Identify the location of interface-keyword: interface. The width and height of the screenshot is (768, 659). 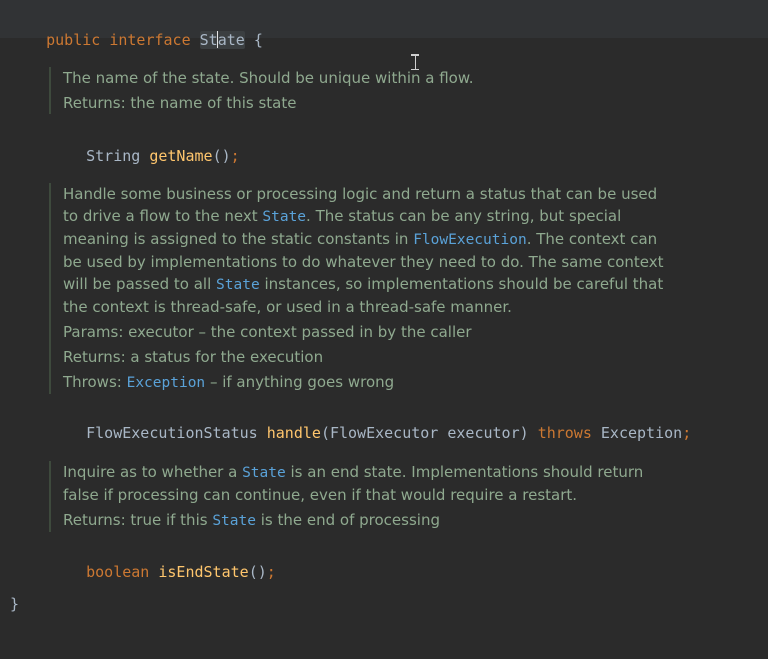
(150, 40).